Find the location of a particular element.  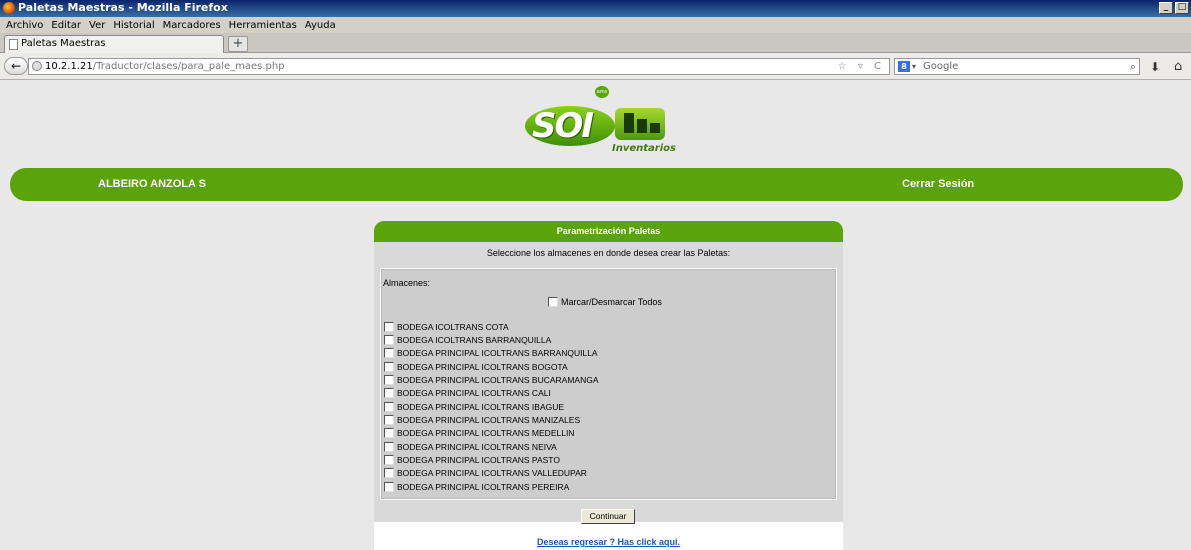

warehouse-checkbox-item: BODEGA PRINCIPAL ICOLTRANS VALLEDUPAR is located at coordinates (491, 473).